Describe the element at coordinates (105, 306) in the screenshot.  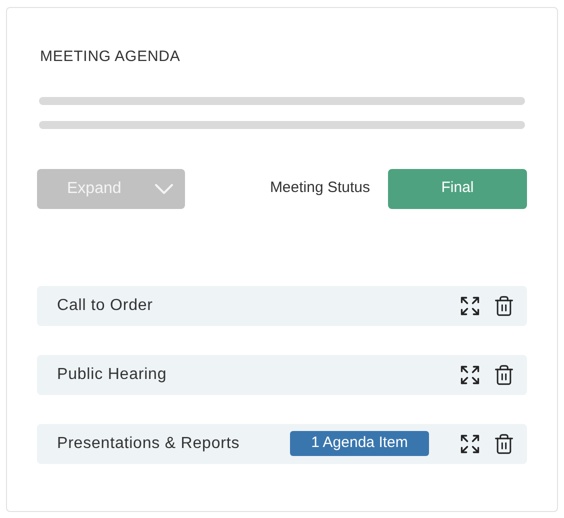
I see `agenda-item-title: Call to Order` at that location.